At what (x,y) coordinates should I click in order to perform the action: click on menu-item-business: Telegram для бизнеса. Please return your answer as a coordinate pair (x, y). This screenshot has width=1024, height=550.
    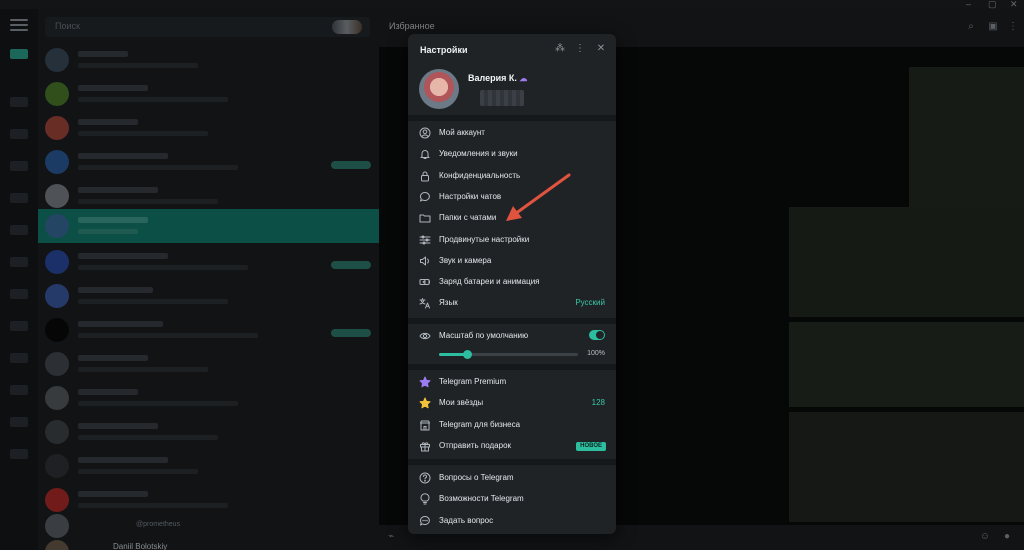
    Looking at the image, I should click on (512, 425).